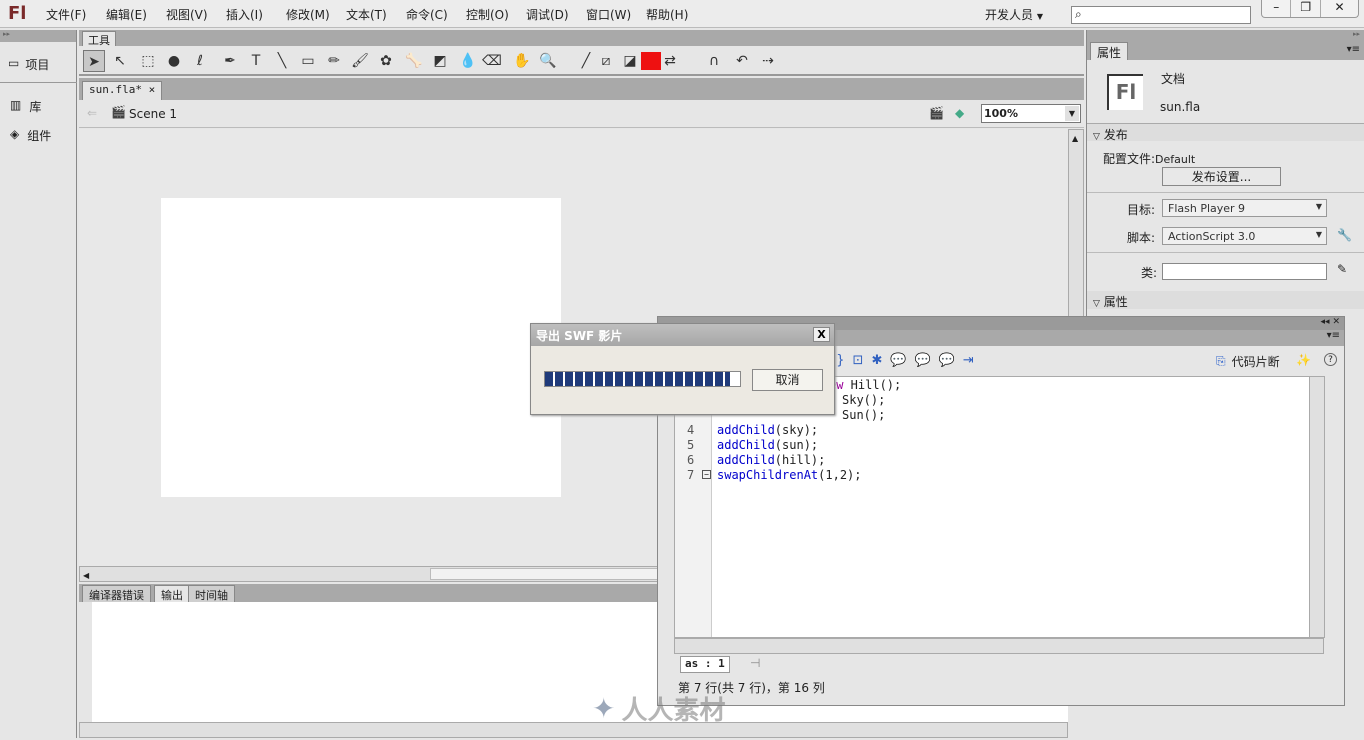 The image size is (1364, 740). What do you see at coordinates (25, 106) in the screenshot?
I see `panel-item-library: ▥ 库` at bounding box center [25, 106].